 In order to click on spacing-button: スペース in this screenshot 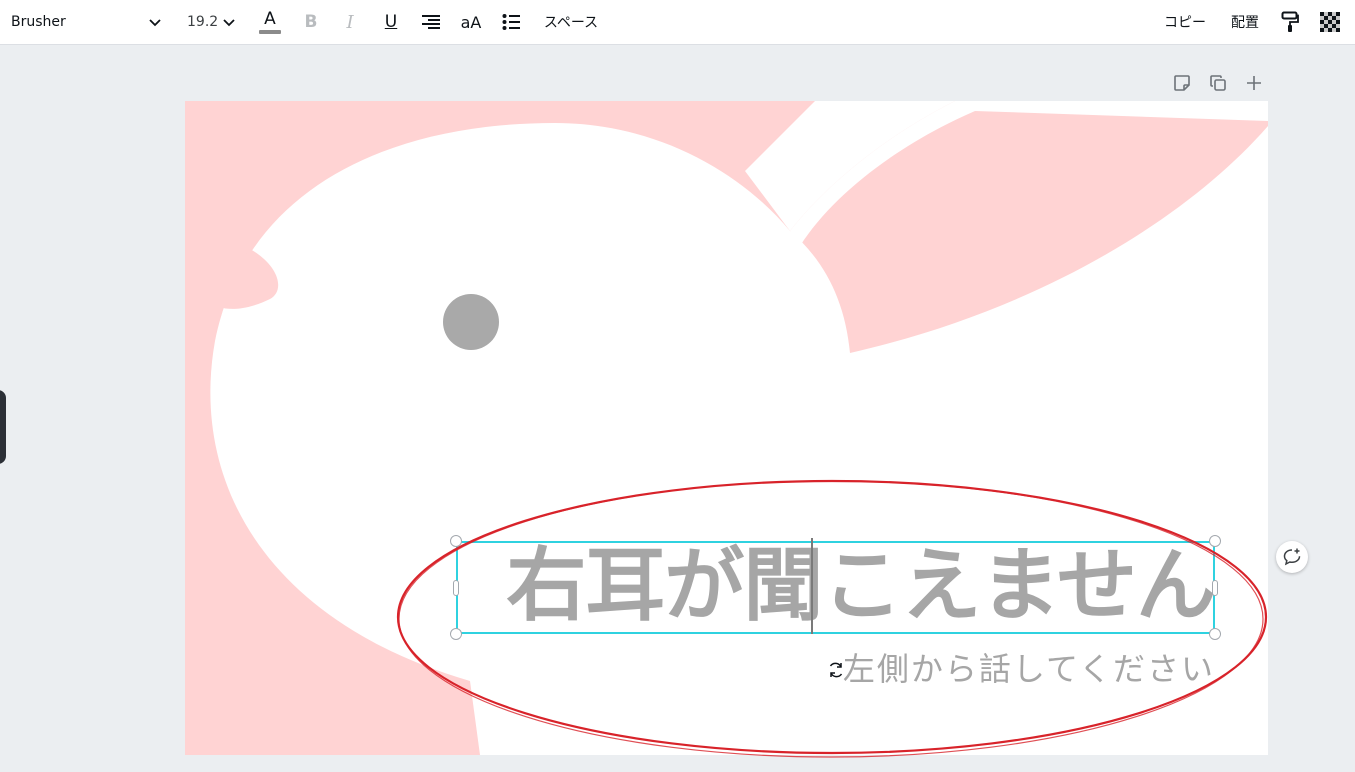, I will do `click(571, 22)`.